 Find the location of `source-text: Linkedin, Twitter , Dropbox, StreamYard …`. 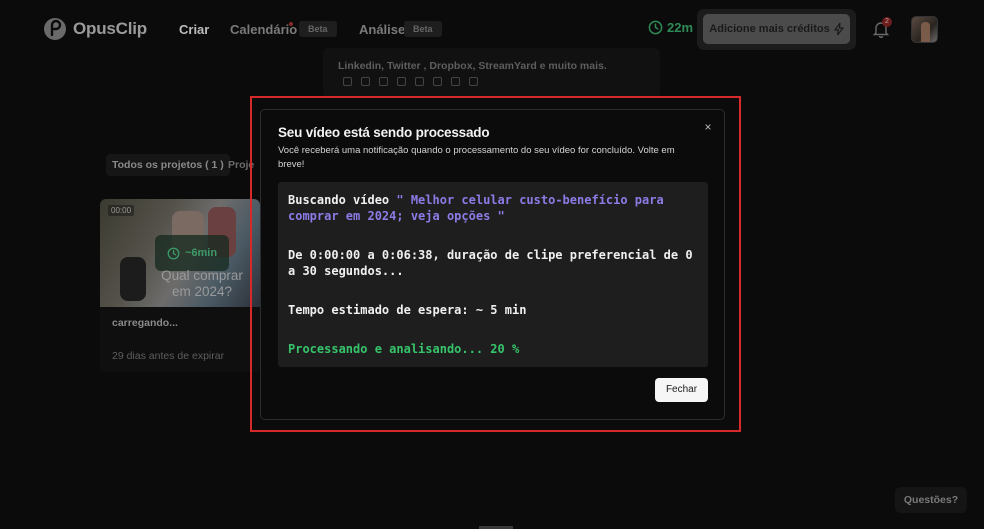

source-text: Linkedin, Twitter , Dropbox, StreamYard … is located at coordinates (472, 66).